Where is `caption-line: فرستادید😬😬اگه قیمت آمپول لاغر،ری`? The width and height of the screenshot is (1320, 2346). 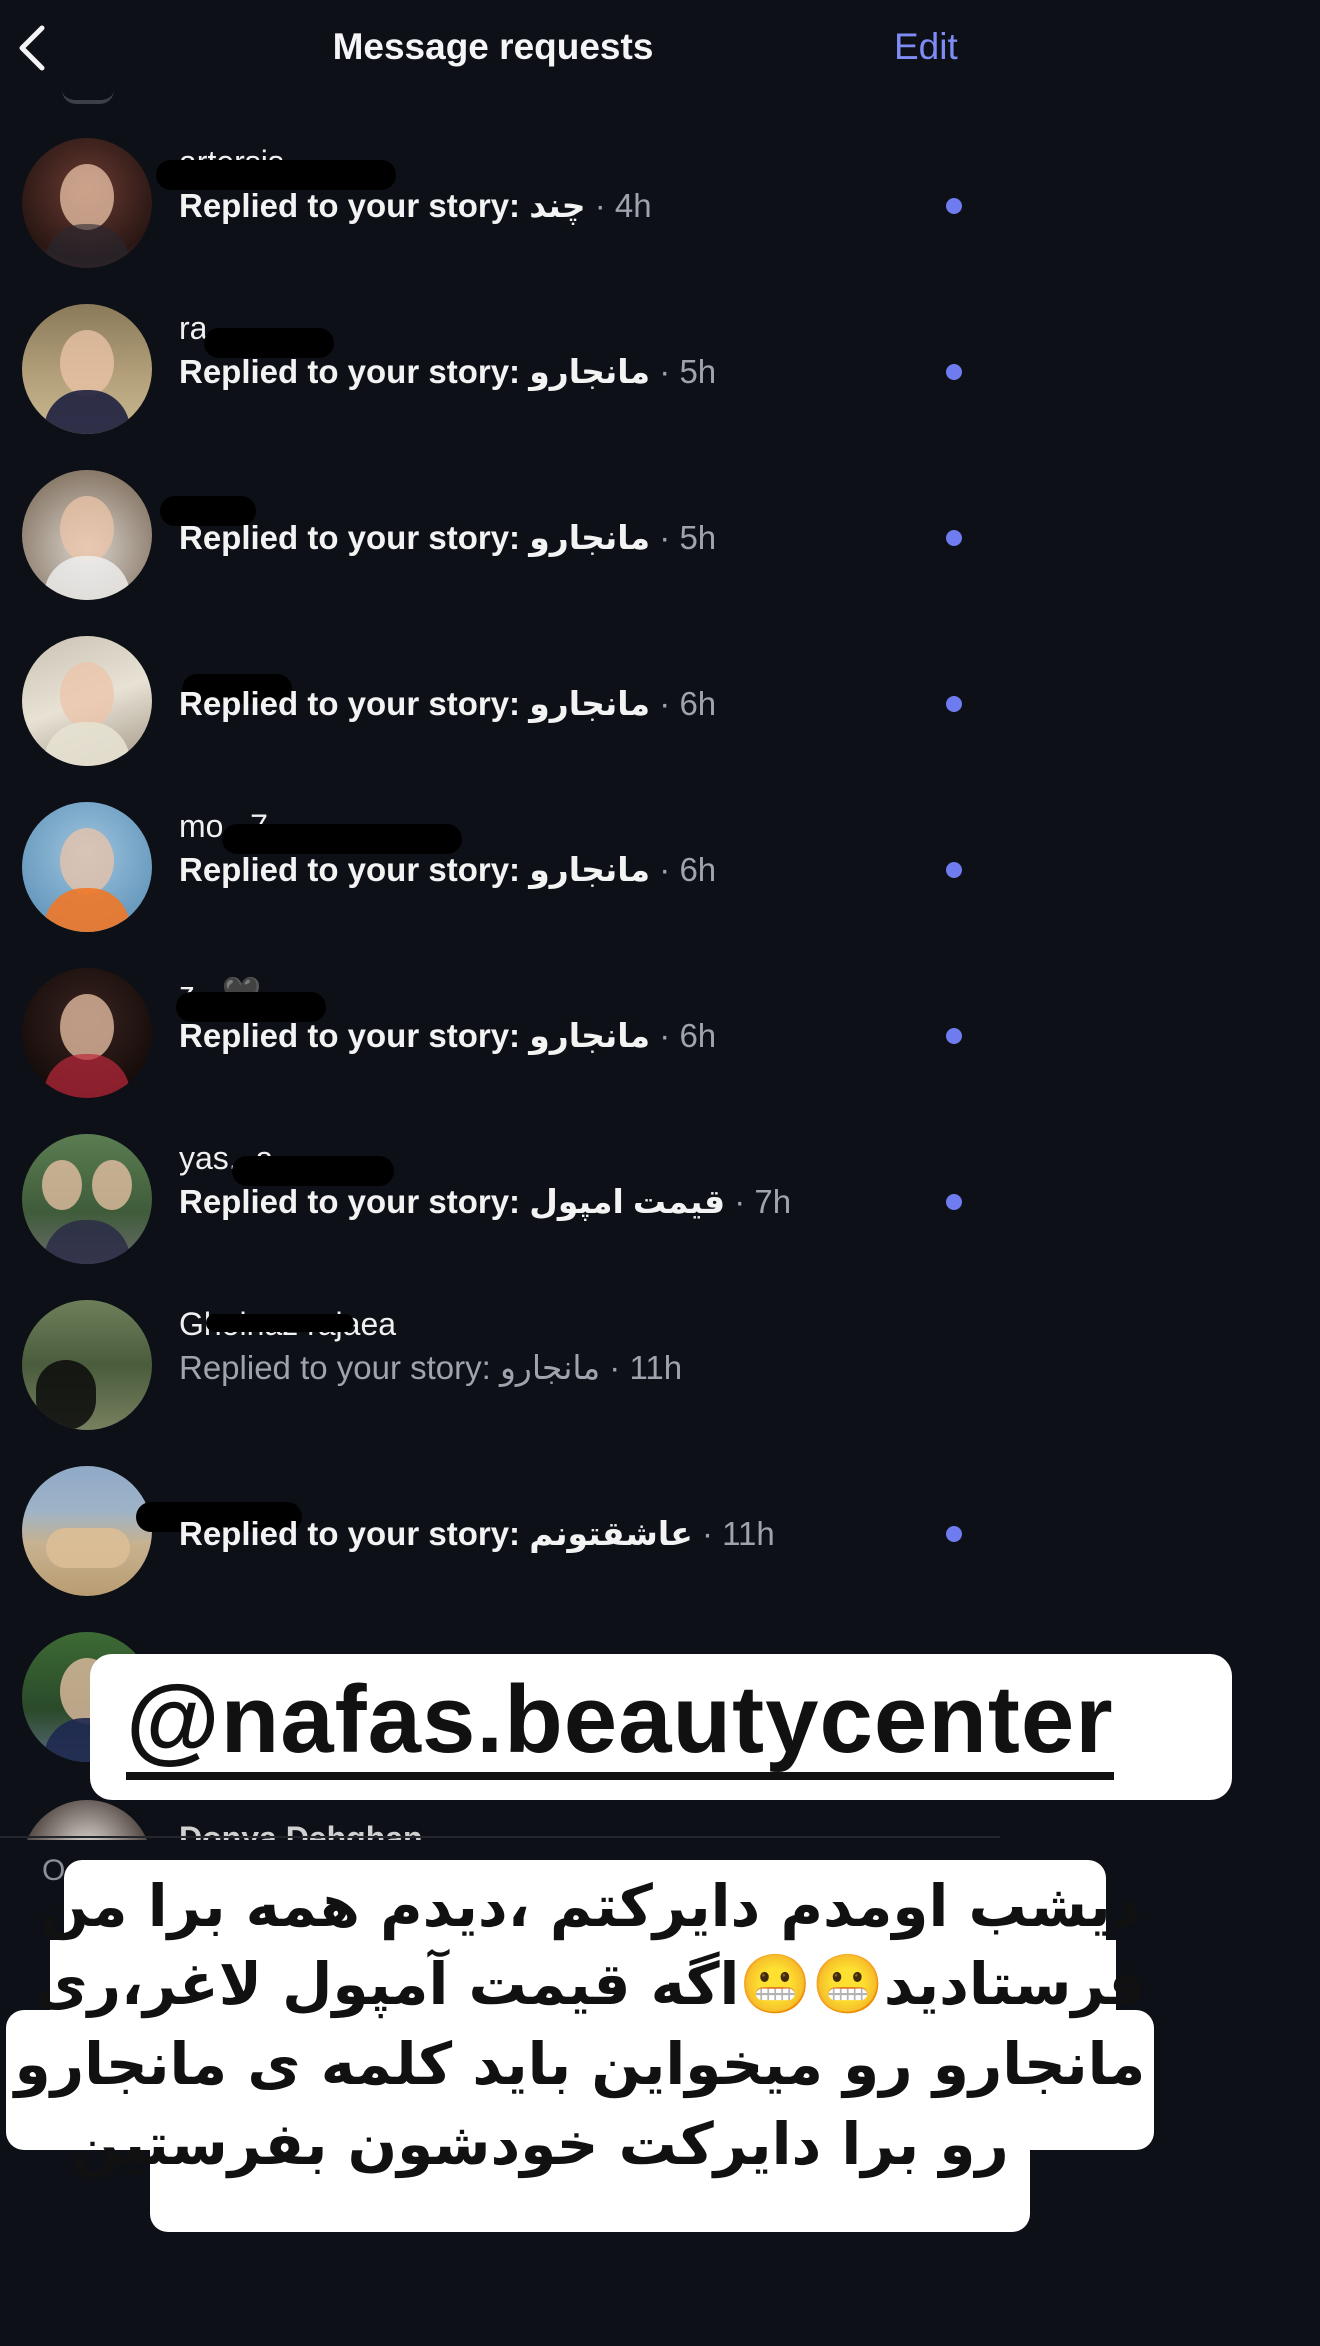 caption-line: فرستادید😬😬اگه قیمت آمپول لاغر،ری is located at coordinates (590, 1984).